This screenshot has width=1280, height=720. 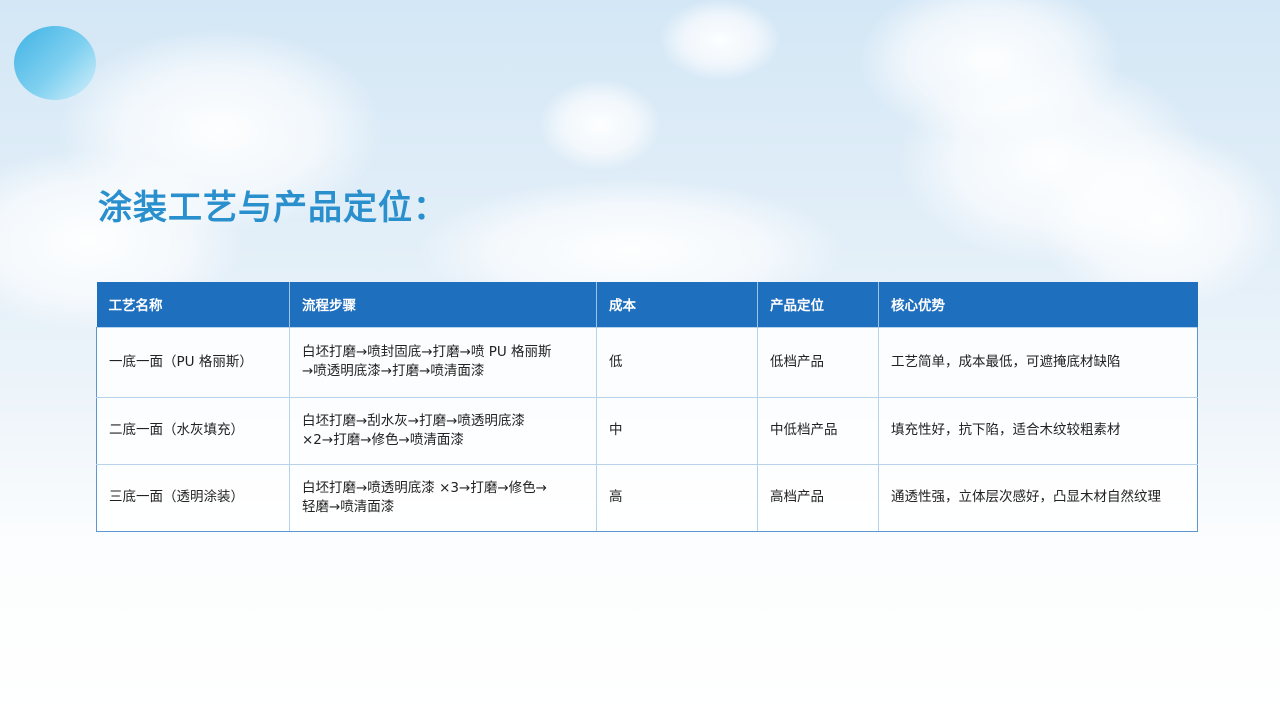 I want to click on decorative-bubble, so click(x=55, y=63).